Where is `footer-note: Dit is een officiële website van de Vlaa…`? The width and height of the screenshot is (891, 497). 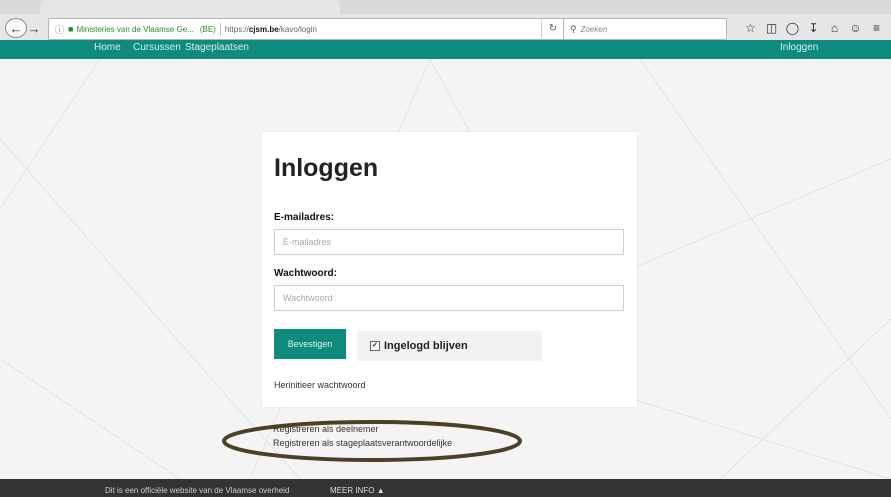 footer-note: Dit is een officiële website van de Vlaa… is located at coordinates (197, 490).